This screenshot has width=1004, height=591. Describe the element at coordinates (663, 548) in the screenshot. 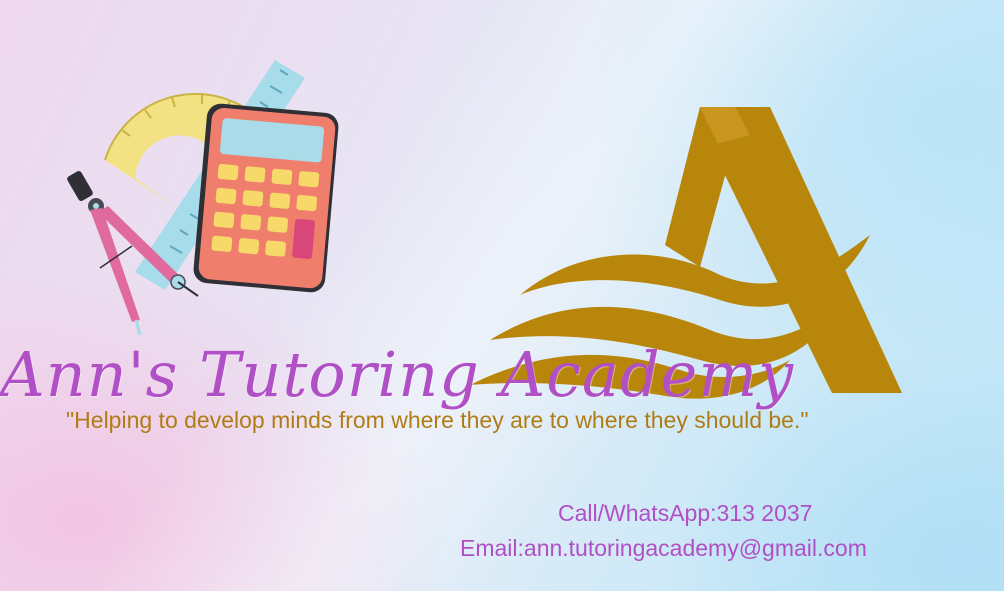

I see `email-contact: Email:ann.tutoringacademy@gmail.com` at that location.